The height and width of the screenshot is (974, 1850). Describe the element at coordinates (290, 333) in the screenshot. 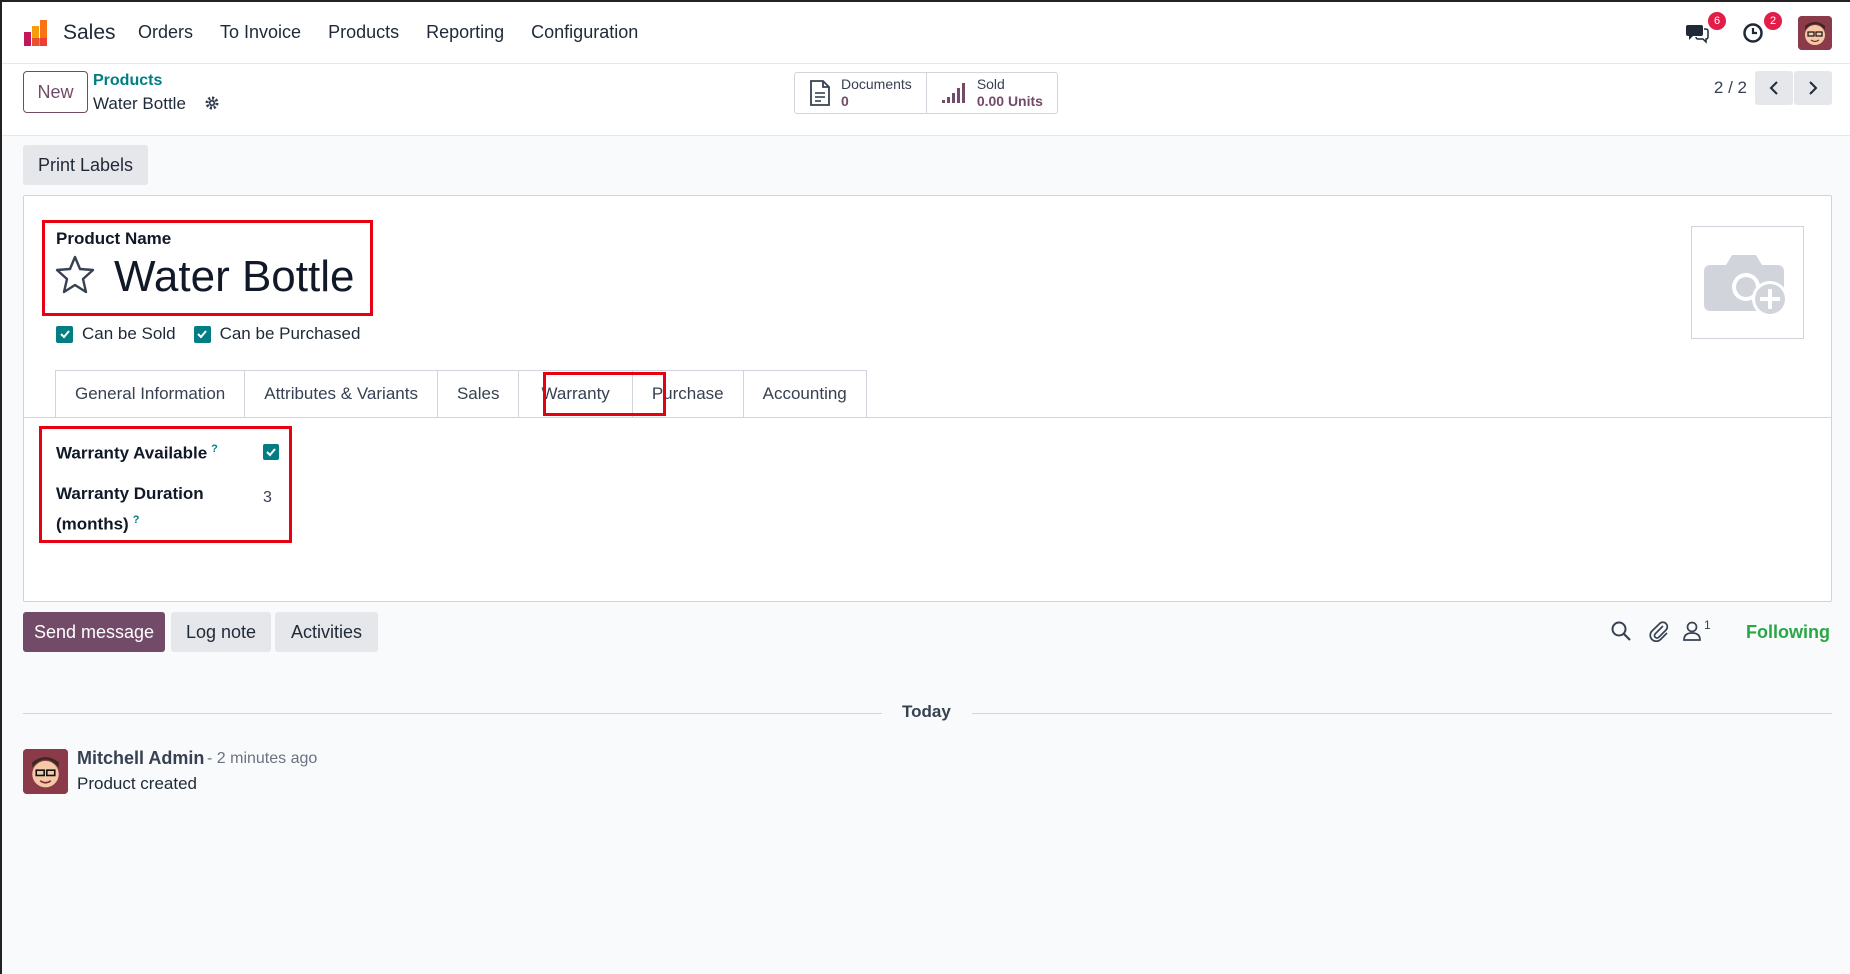

I see `can-be-purchased-label: Can be Purchased` at that location.